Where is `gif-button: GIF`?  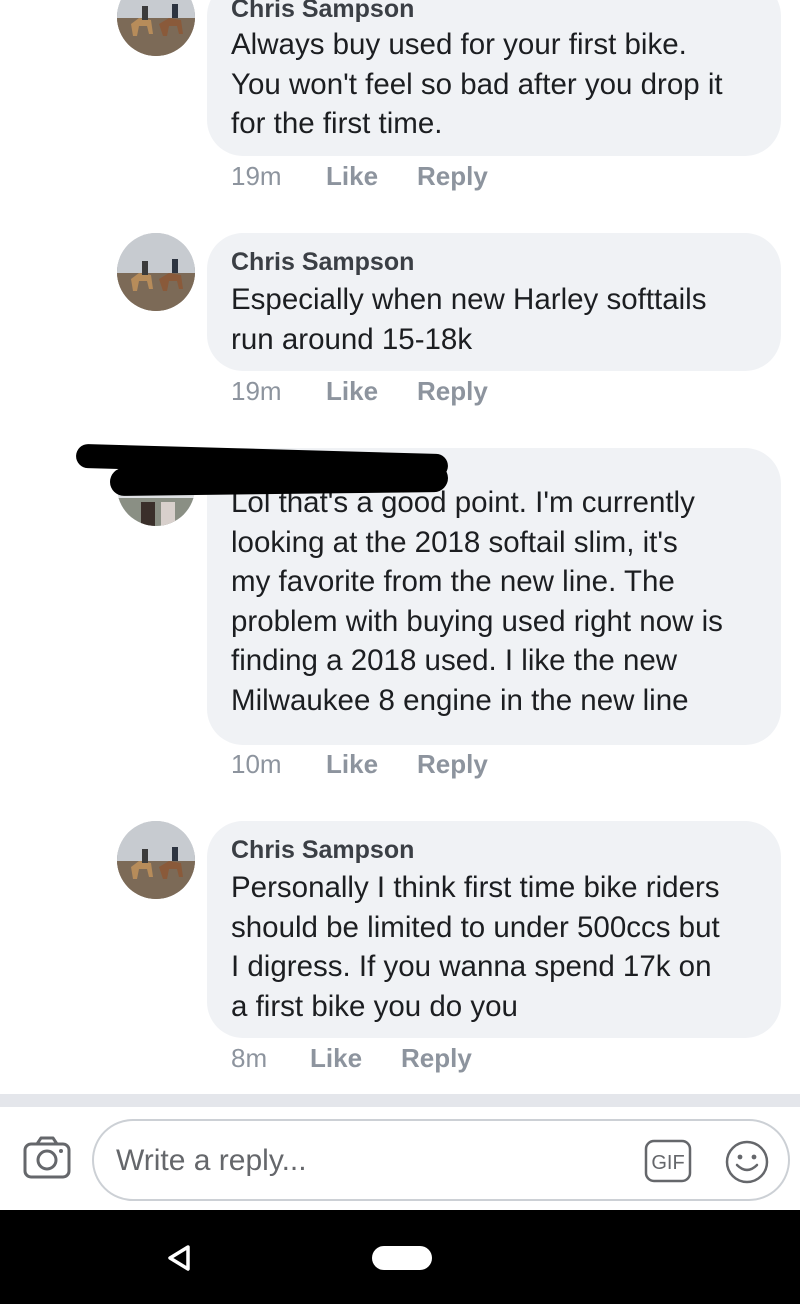 gif-button: GIF is located at coordinates (668, 1161).